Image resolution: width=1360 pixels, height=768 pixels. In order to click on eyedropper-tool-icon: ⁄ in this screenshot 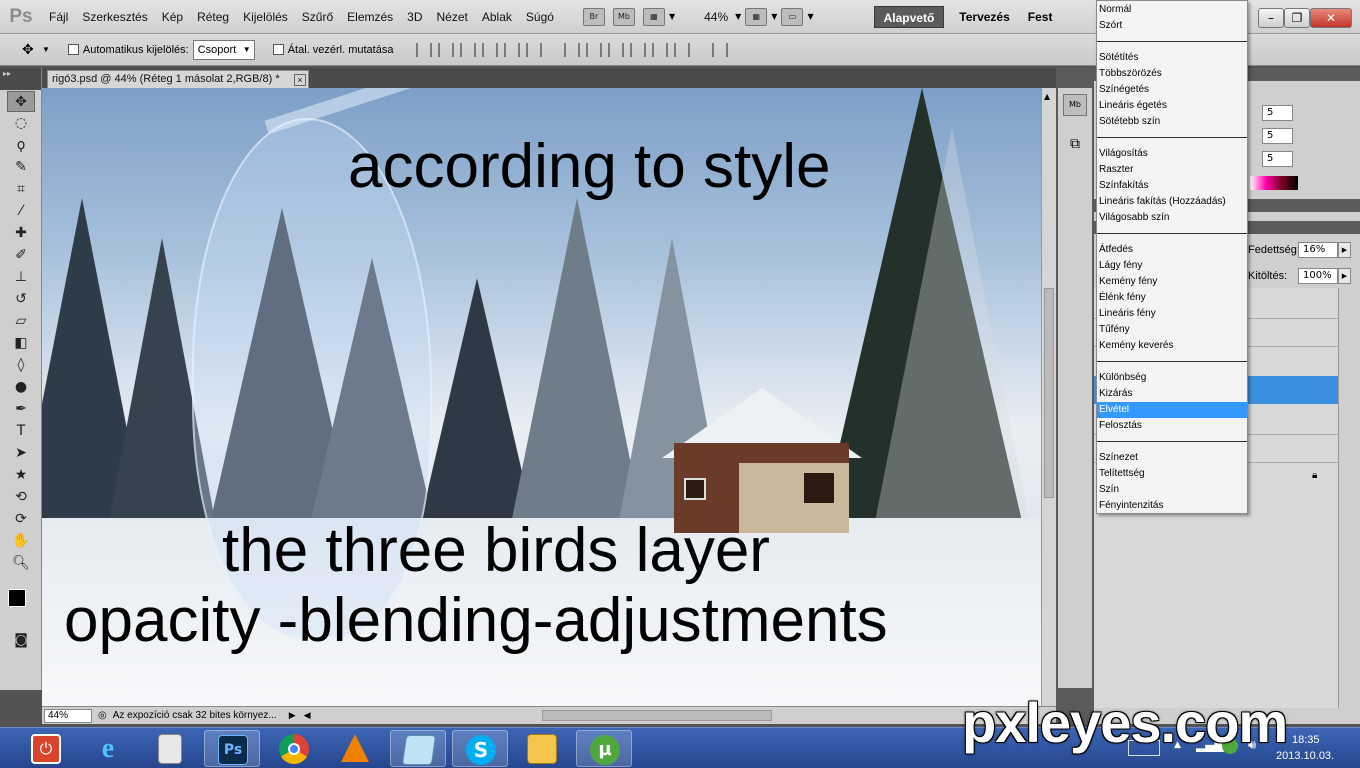, I will do `click(21, 211)`.